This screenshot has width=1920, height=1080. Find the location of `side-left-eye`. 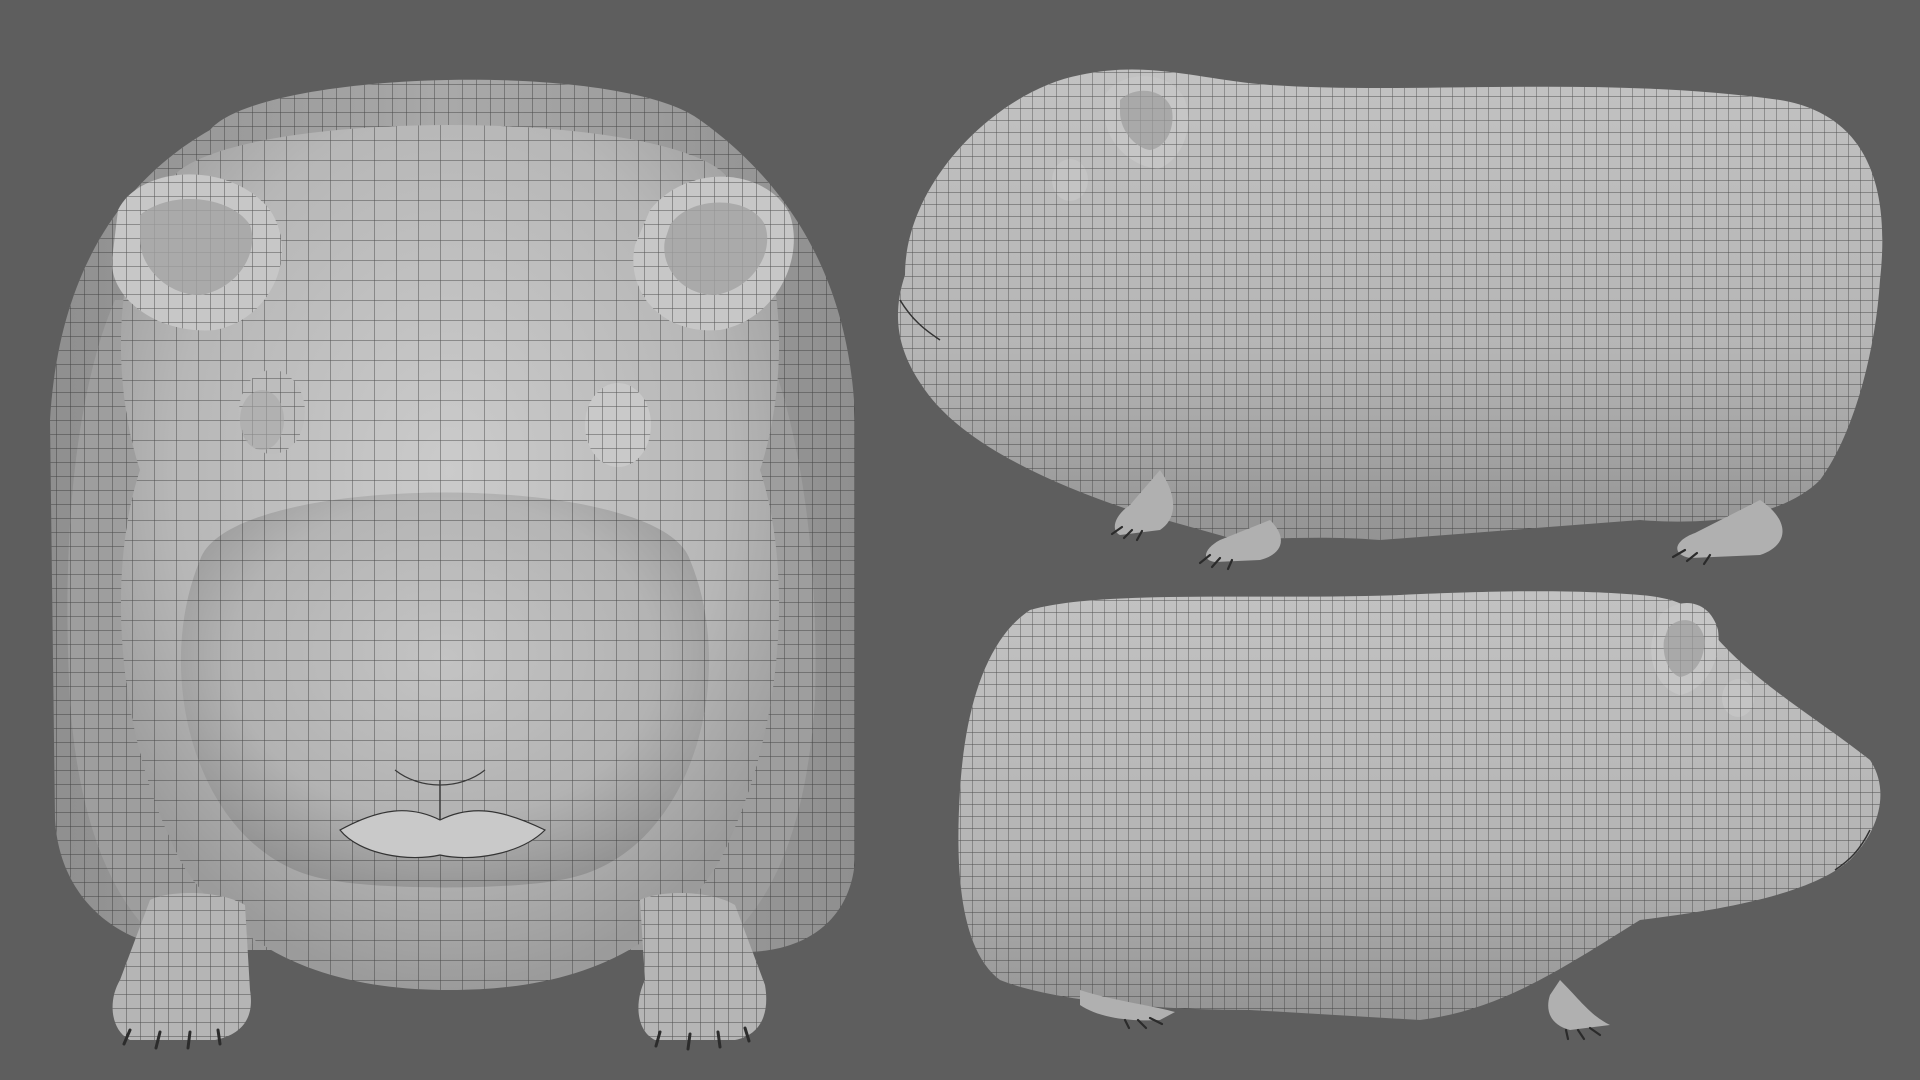

side-left-eye is located at coordinates (1070, 180).